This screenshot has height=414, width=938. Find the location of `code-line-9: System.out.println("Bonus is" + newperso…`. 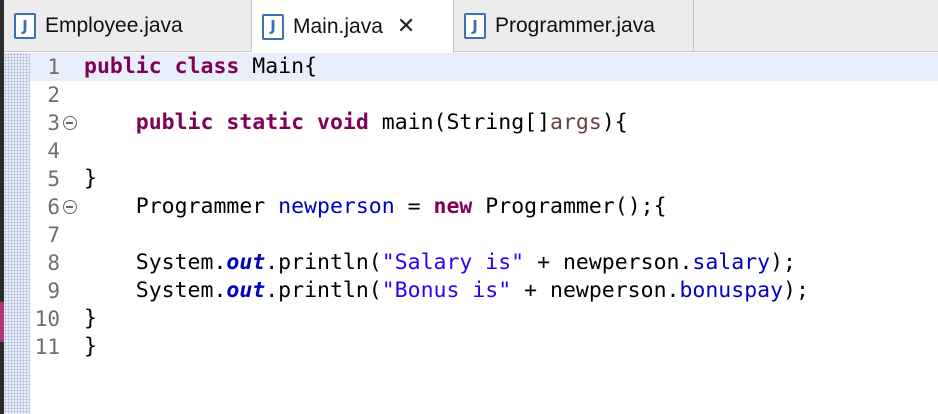

code-line-9: System.out.println("Bonus is" + newperso… is located at coordinates (472, 290).